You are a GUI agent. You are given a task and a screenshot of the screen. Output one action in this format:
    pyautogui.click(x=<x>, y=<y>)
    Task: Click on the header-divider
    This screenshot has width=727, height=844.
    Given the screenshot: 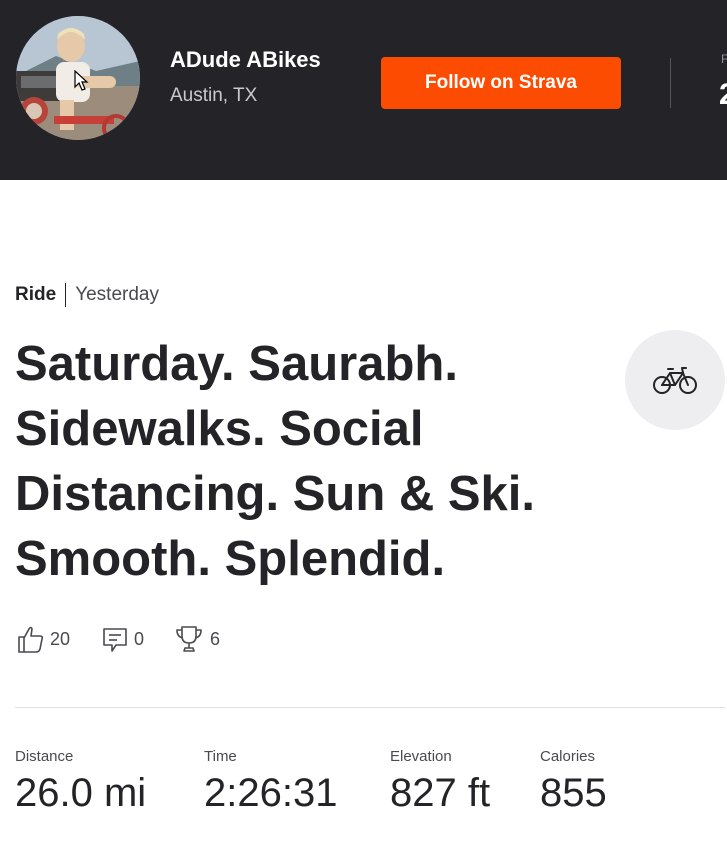 What is the action you would take?
    pyautogui.click(x=670, y=83)
    